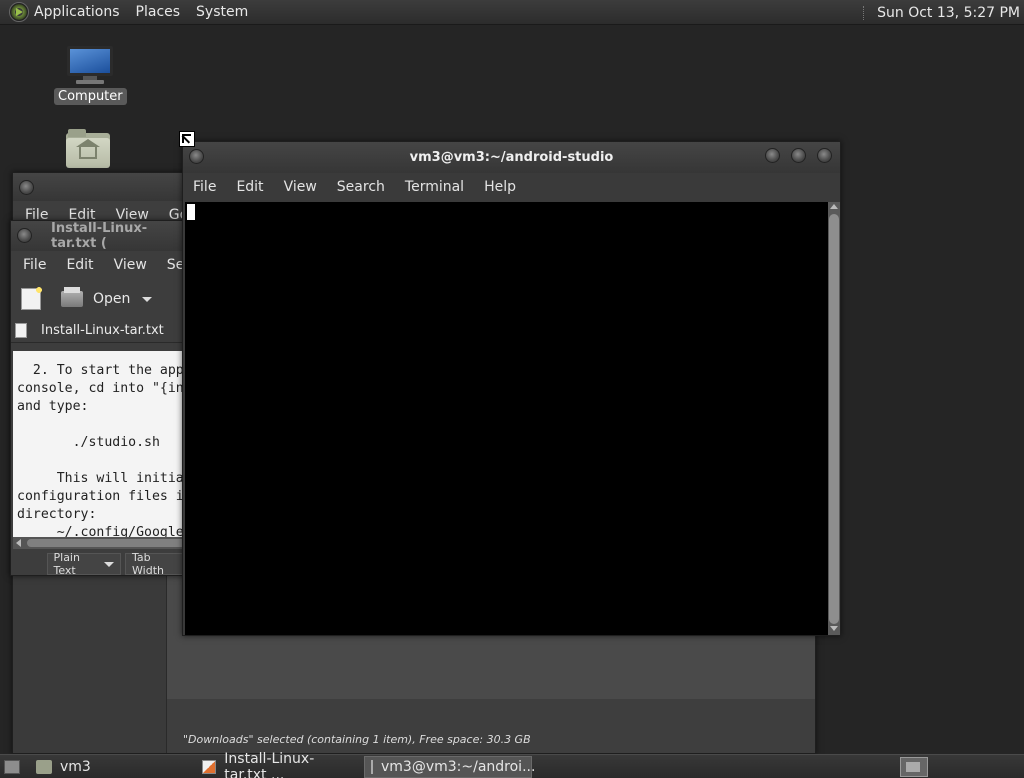  What do you see at coordinates (18, 543) in the screenshot?
I see `scroll-left-icon` at bounding box center [18, 543].